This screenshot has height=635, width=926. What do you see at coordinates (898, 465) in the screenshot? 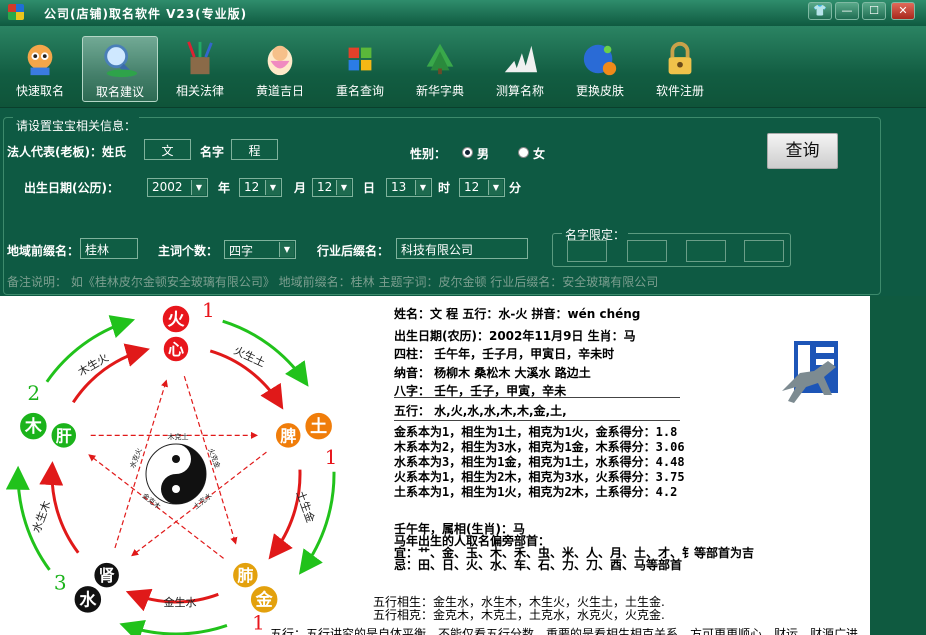
I see `right-margin` at bounding box center [898, 465].